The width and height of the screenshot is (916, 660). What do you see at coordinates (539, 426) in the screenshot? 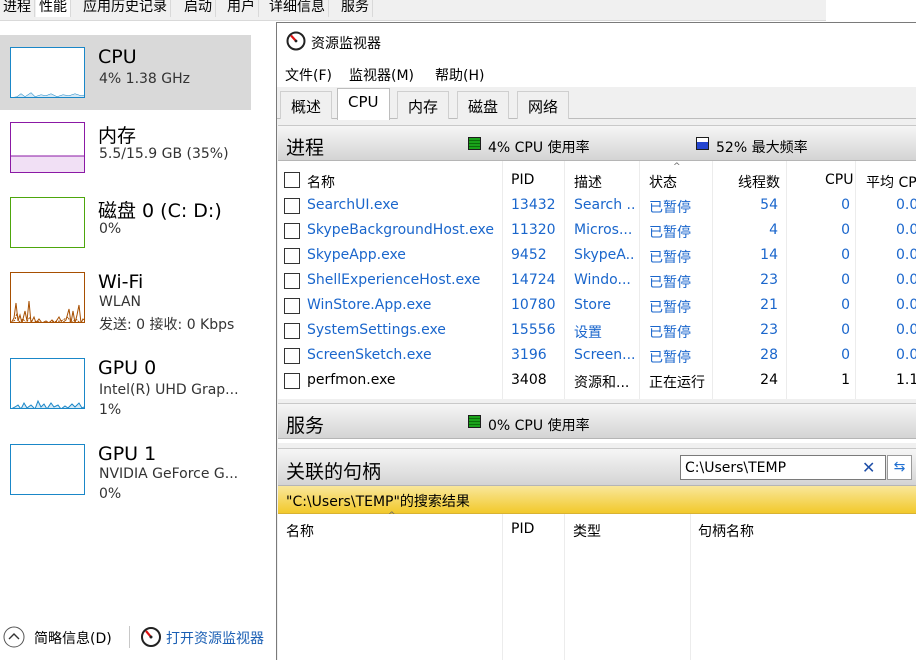
I see `cpu-usage-text: 0% CPU 使用率` at bounding box center [539, 426].